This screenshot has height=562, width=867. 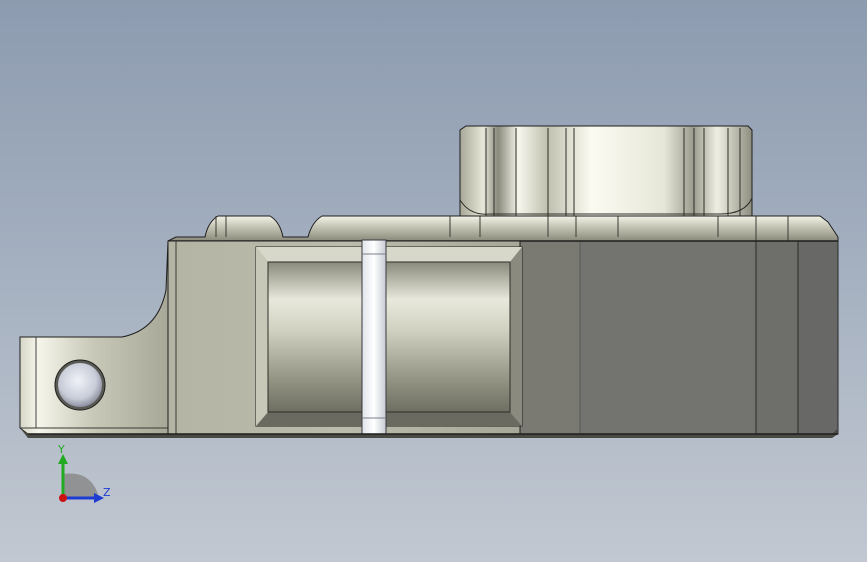 I want to click on x-axis-origin-icon, so click(x=63, y=498).